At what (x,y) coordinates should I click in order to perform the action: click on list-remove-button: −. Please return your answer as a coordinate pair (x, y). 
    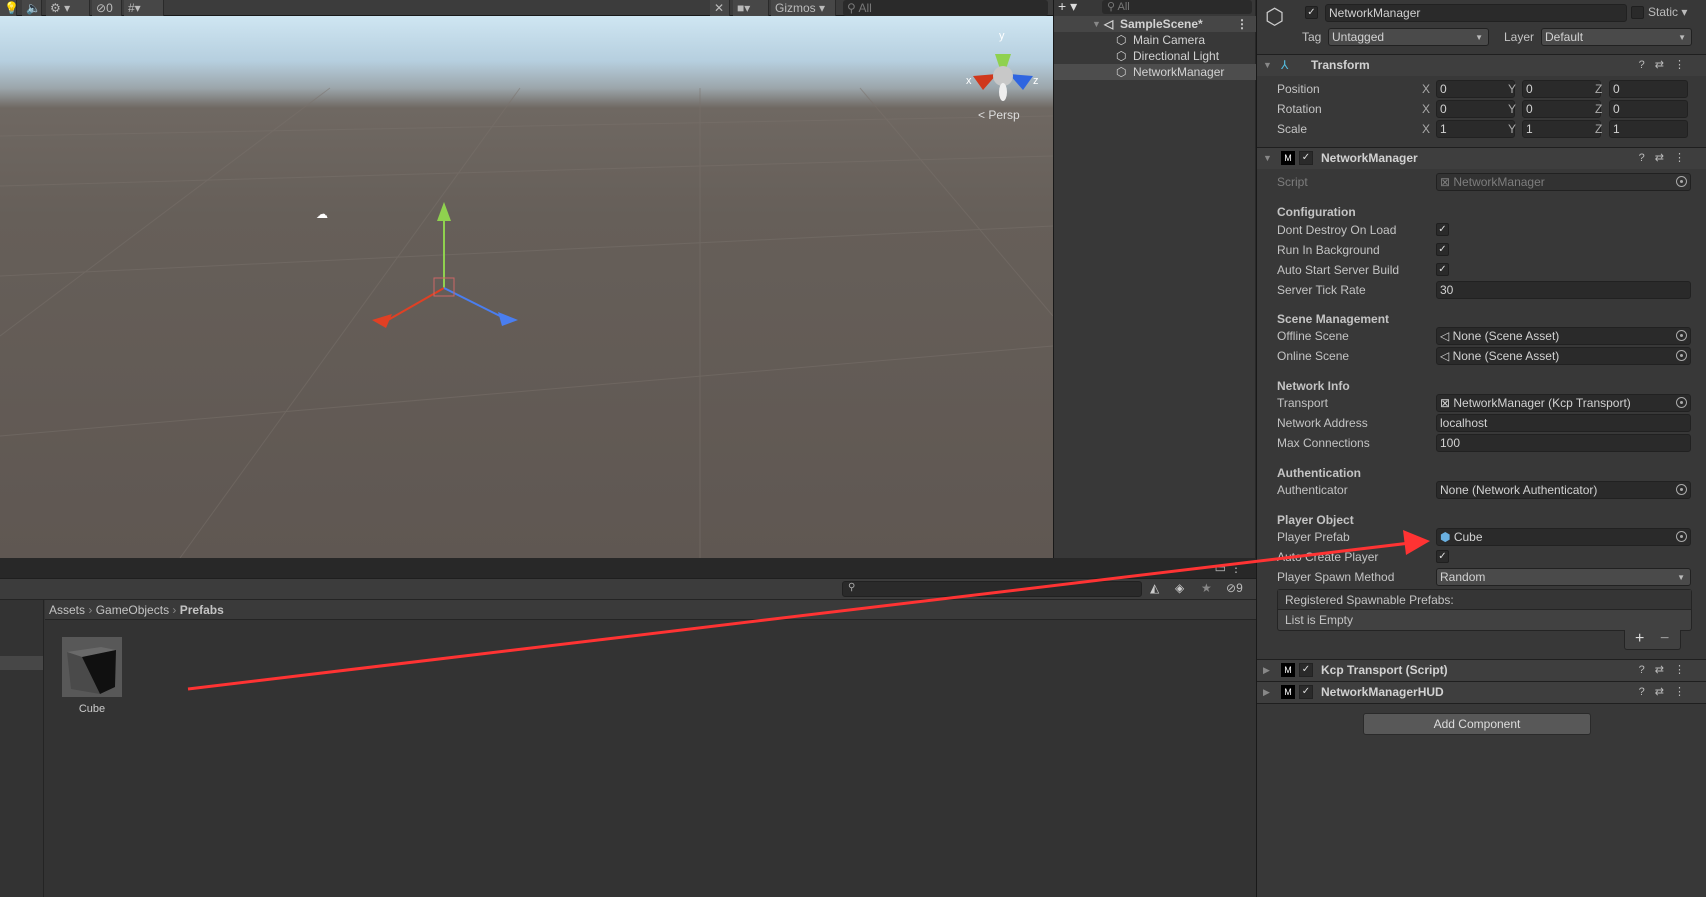
    Looking at the image, I should click on (1664, 639).